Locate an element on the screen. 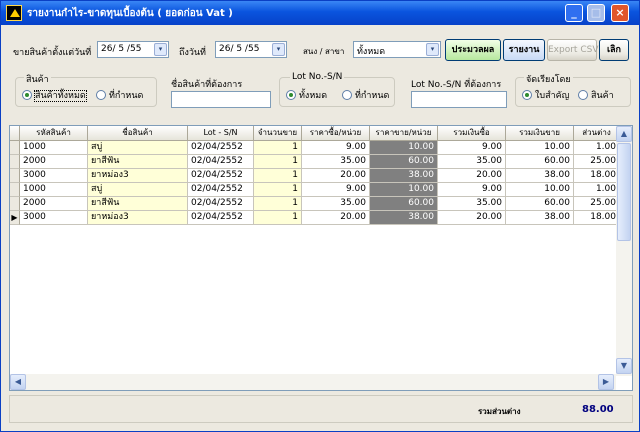 The image size is (640, 432). column-header: รหัสสินค้า is located at coordinates (54, 133).